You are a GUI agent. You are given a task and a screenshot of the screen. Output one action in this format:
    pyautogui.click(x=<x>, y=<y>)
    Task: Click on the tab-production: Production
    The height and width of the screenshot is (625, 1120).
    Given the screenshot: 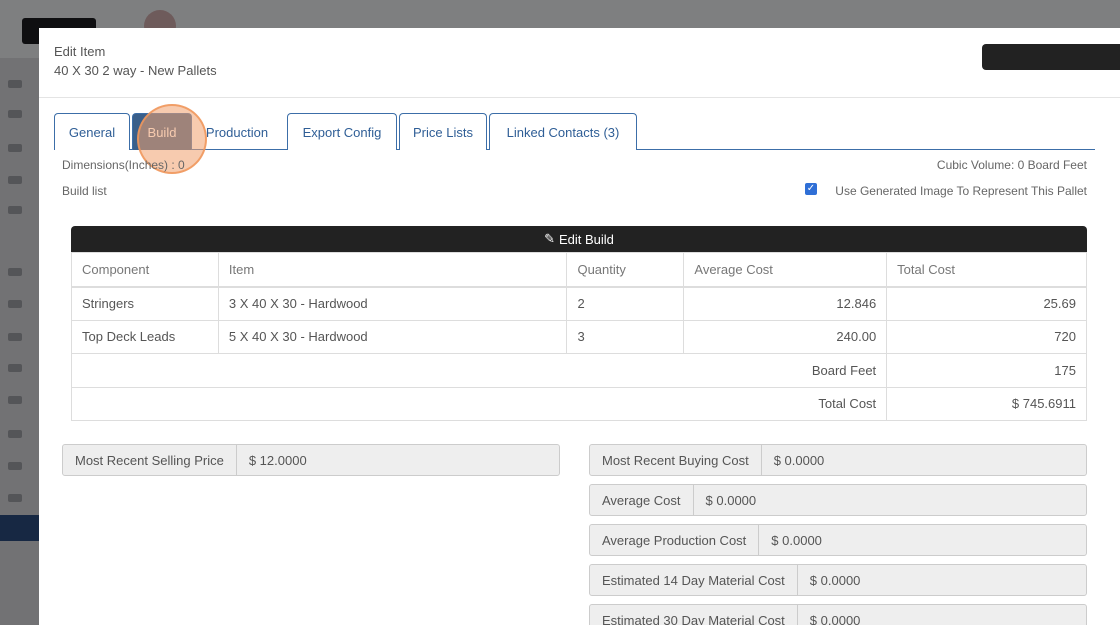 What is the action you would take?
    pyautogui.click(x=237, y=131)
    